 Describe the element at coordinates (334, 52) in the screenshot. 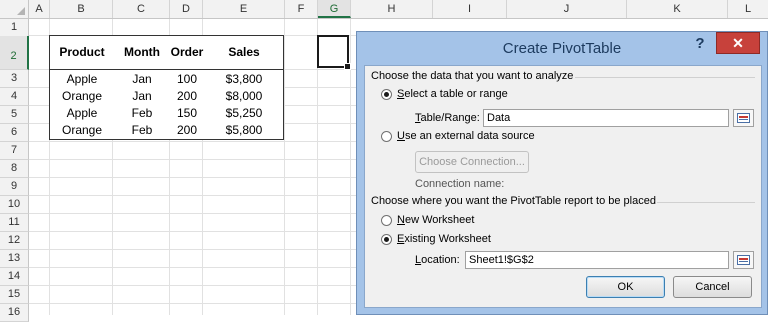

I see `active-cell-g2` at that location.